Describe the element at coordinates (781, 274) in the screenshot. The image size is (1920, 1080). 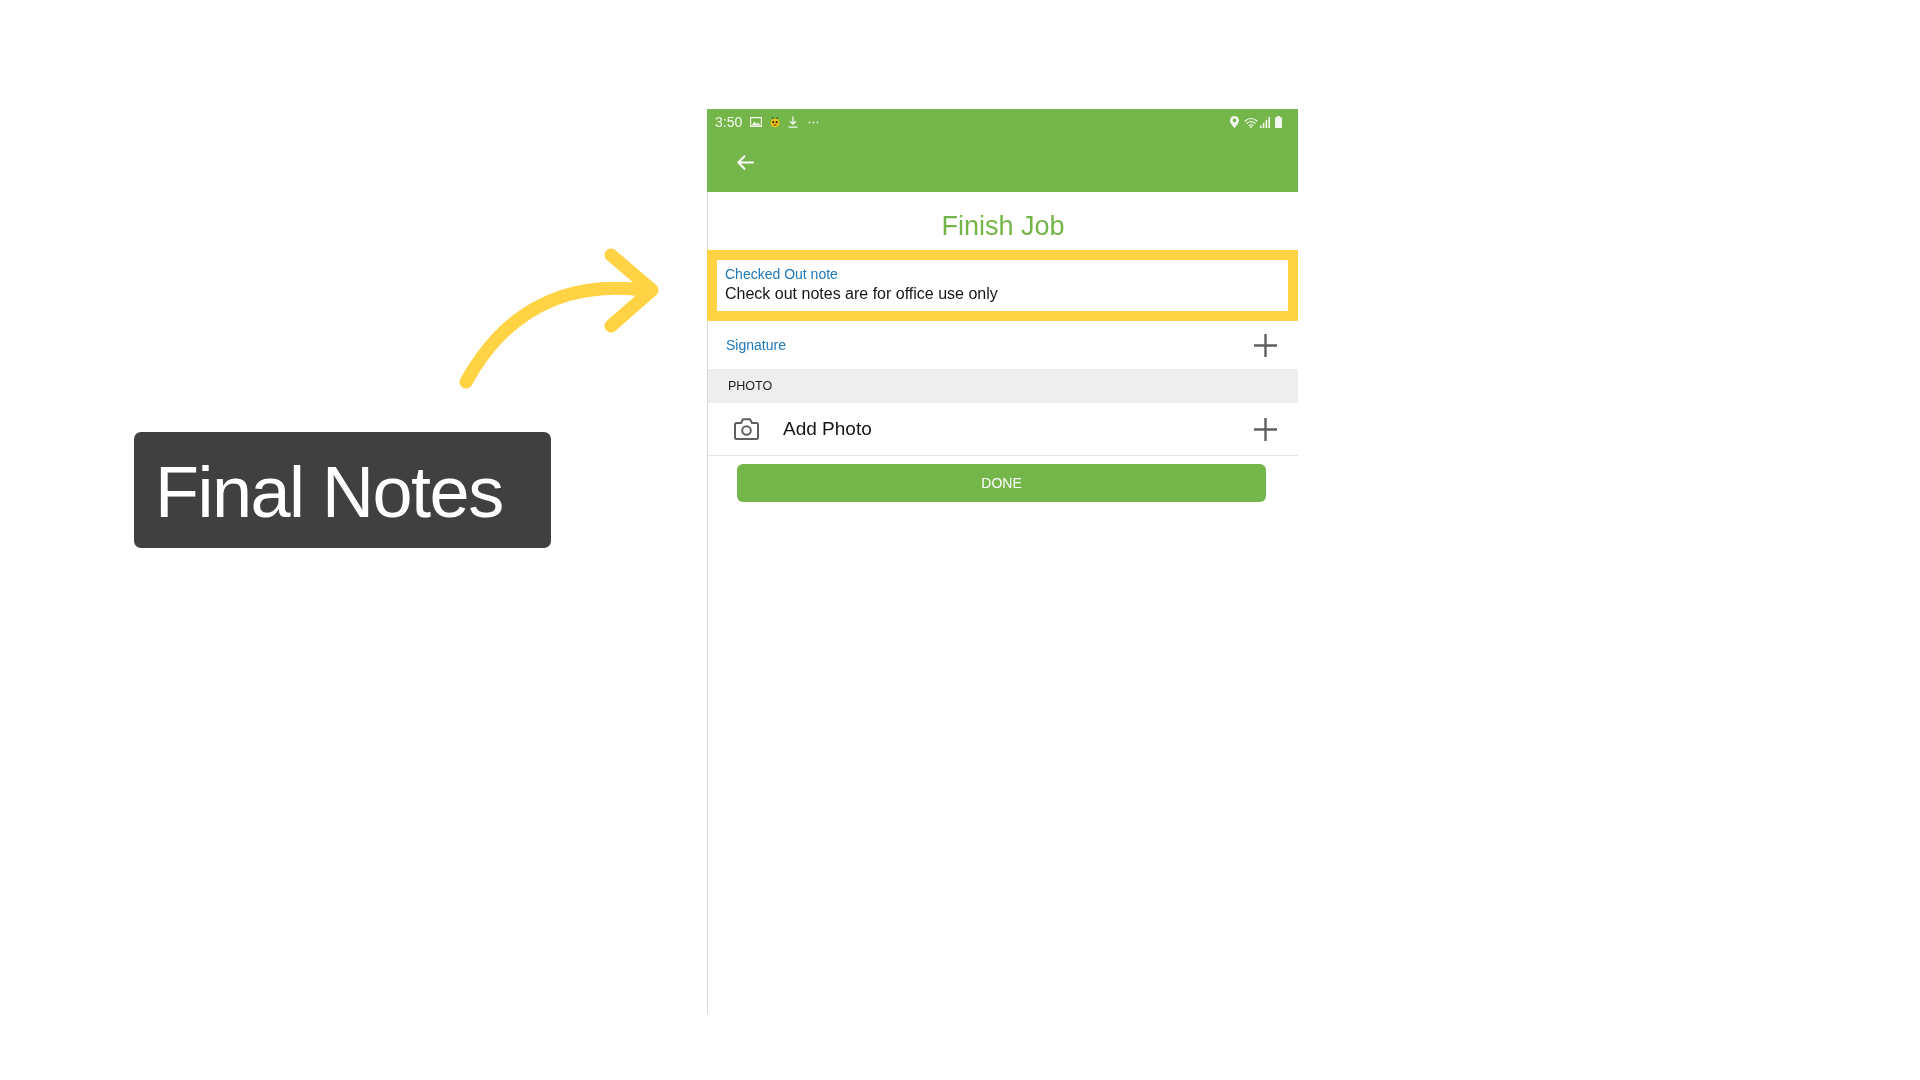
I see `field-label: Checked Out note` at that location.